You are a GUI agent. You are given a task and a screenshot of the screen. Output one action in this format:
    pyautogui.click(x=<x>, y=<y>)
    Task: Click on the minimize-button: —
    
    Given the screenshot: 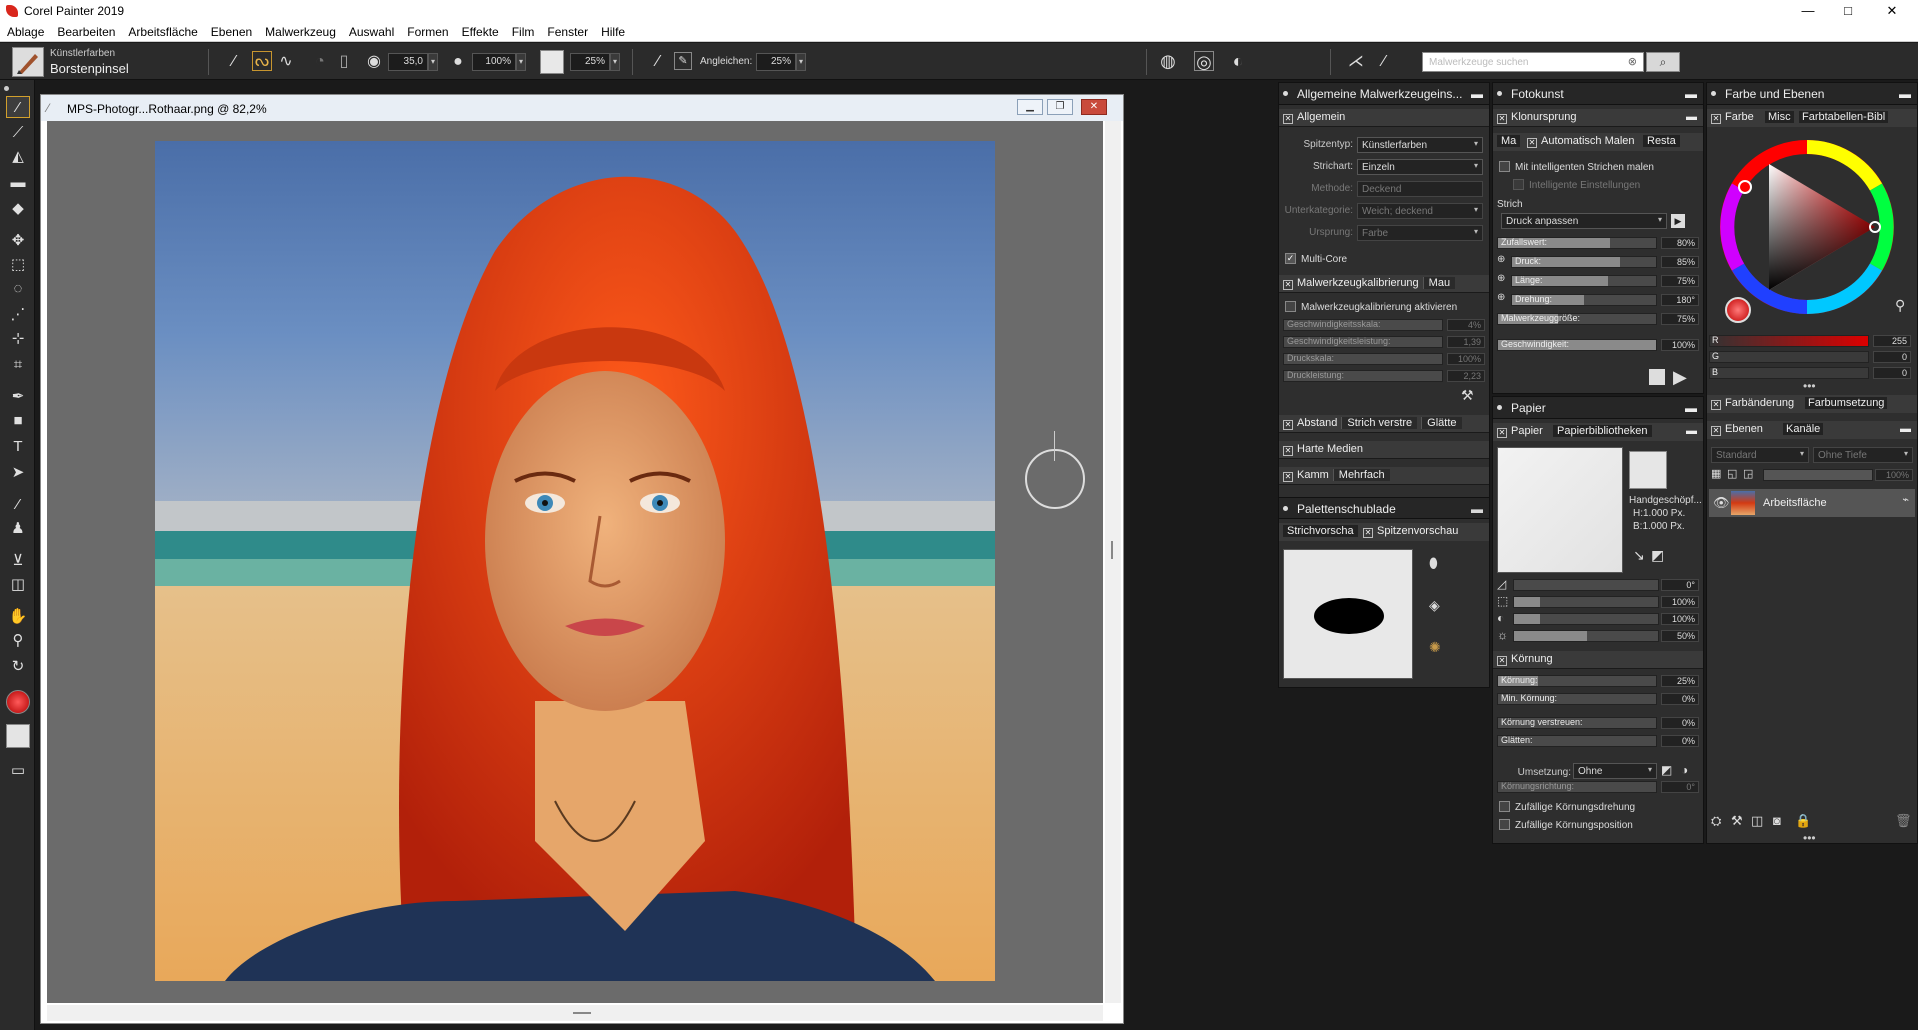 What is the action you would take?
    pyautogui.click(x=1808, y=11)
    